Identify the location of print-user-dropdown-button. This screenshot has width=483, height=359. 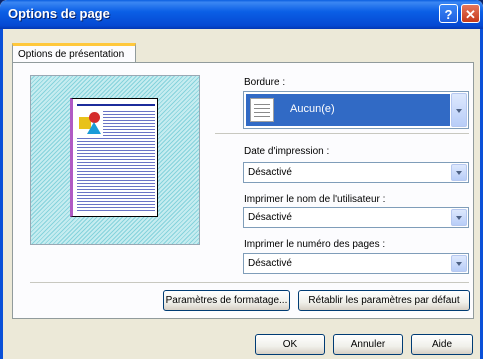
(459, 217).